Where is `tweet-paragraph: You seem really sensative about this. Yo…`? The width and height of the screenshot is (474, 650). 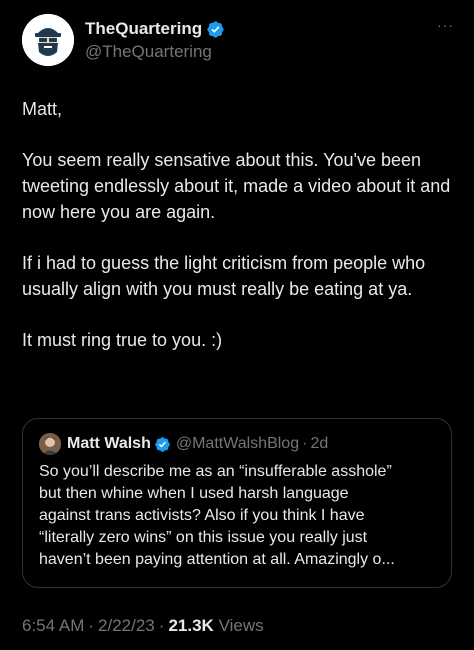
tweet-paragraph: You seem really sensative about this. Yo… is located at coordinates (239, 186).